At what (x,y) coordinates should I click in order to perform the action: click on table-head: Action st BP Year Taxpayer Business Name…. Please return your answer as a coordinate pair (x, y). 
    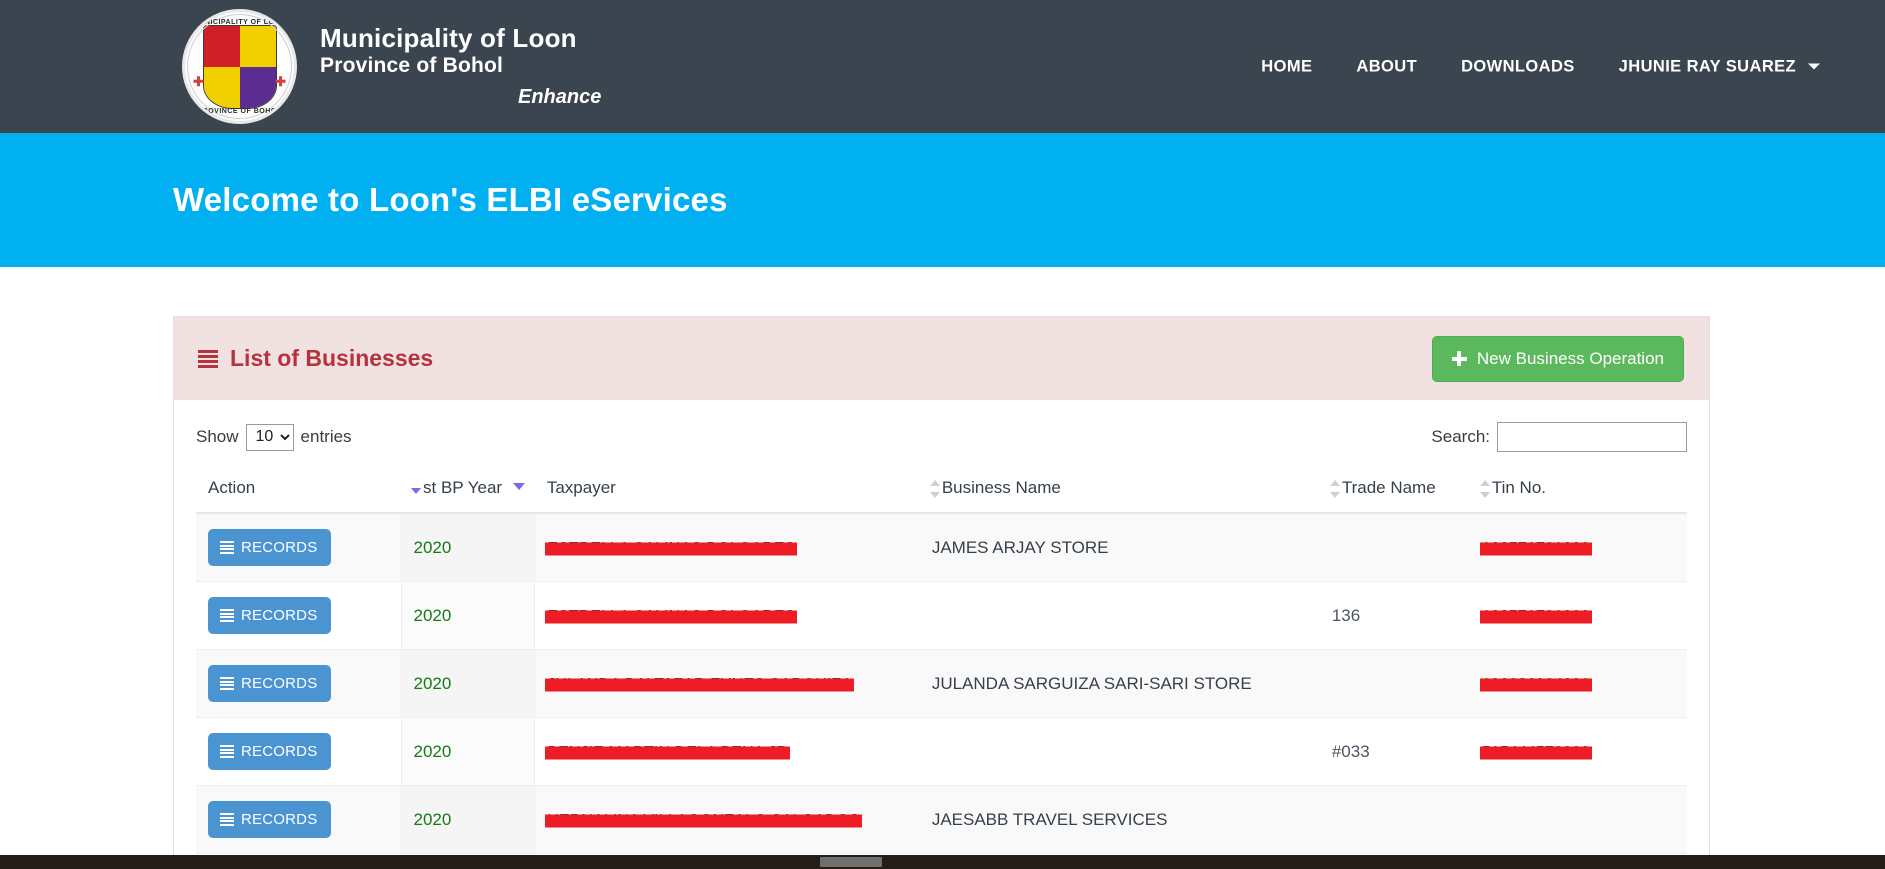
    Looking at the image, I should click on (941, 490).